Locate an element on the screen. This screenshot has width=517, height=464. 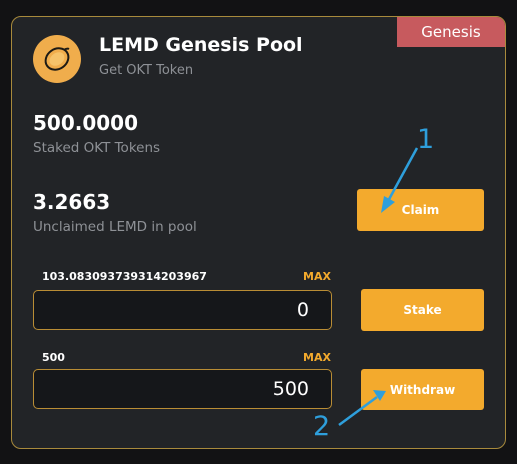
pool-subtitle: Get OKT Token is located at coordinates (146, 70).